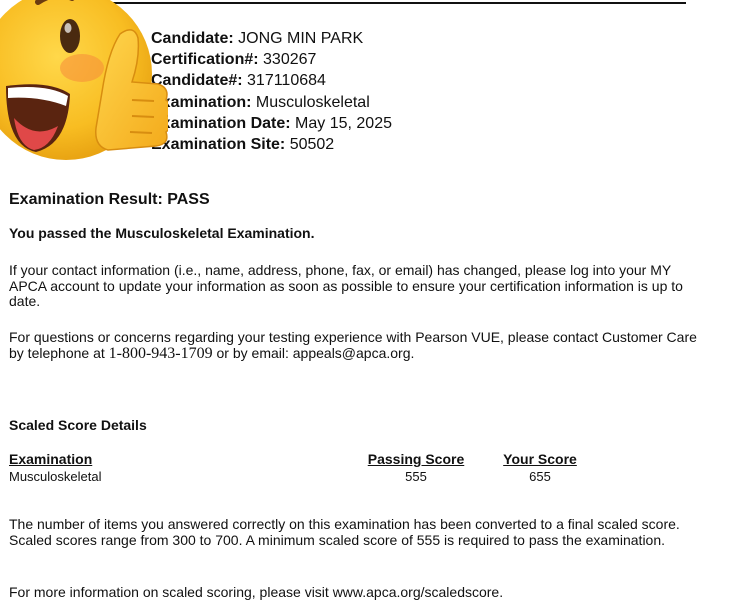  I want to click on examination-date-row: Examination Date: May 15, 2025, so click(271, 123).